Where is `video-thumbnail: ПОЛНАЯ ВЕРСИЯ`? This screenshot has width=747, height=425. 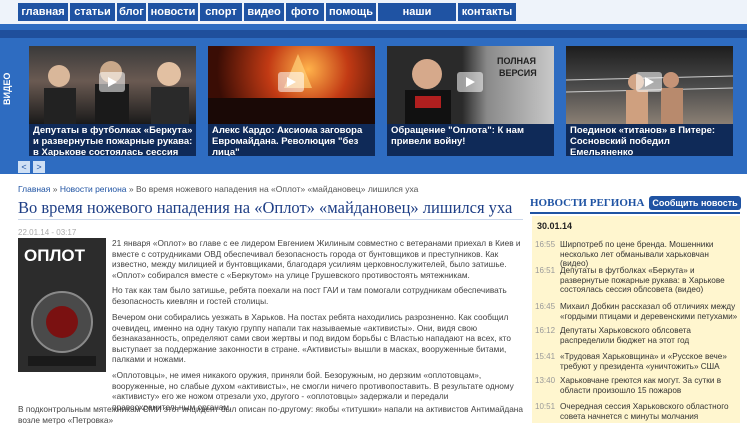
video-thumbnail: ПОЛНАЯ ВЕРСИЯ is located at coordinates (470, 85).